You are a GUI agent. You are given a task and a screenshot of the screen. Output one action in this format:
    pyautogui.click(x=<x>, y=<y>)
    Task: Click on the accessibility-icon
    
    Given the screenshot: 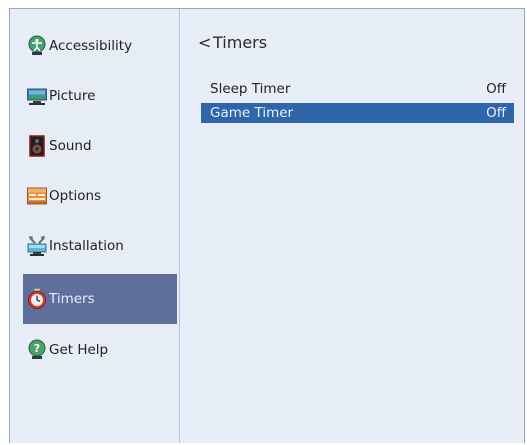 What is the action you would take?
    pyautogui.click(x=37, y=46)
    